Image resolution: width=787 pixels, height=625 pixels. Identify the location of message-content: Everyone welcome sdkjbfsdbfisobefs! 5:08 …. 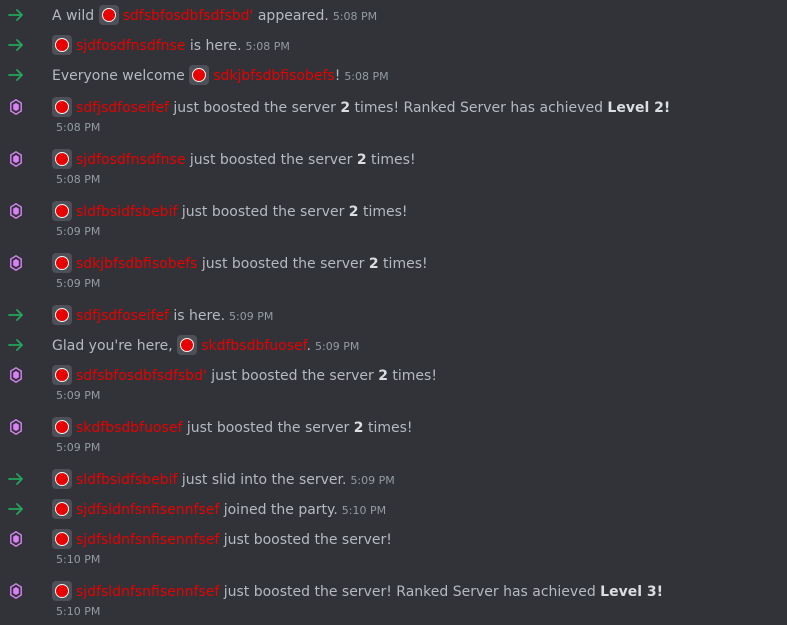
(220, 75).